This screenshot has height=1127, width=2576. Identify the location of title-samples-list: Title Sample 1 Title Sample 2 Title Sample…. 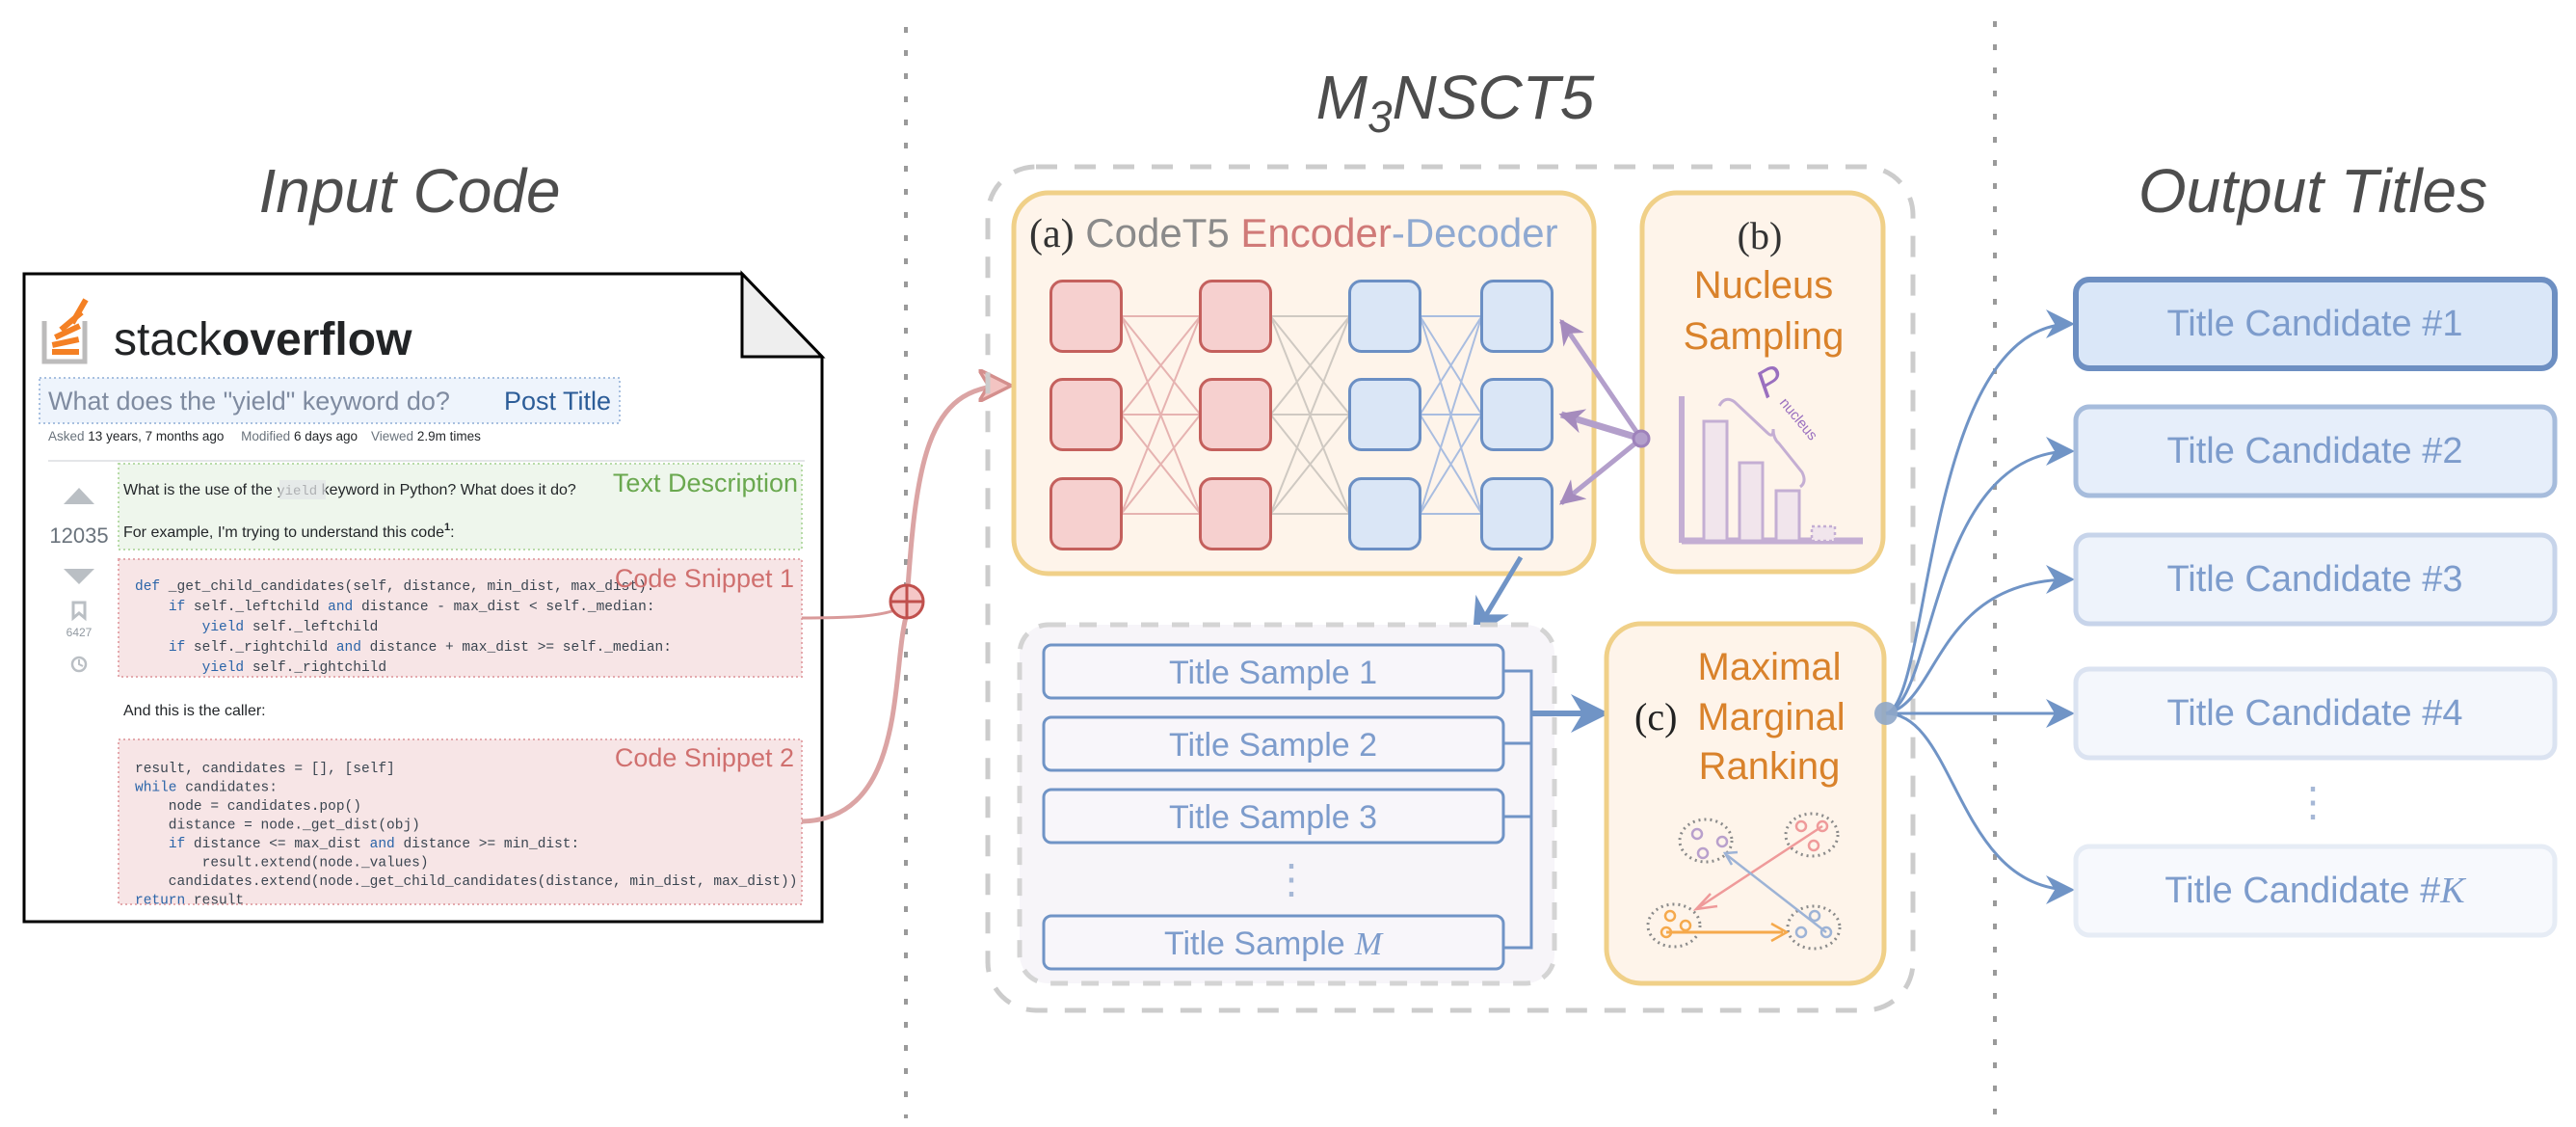
(1273, 807).